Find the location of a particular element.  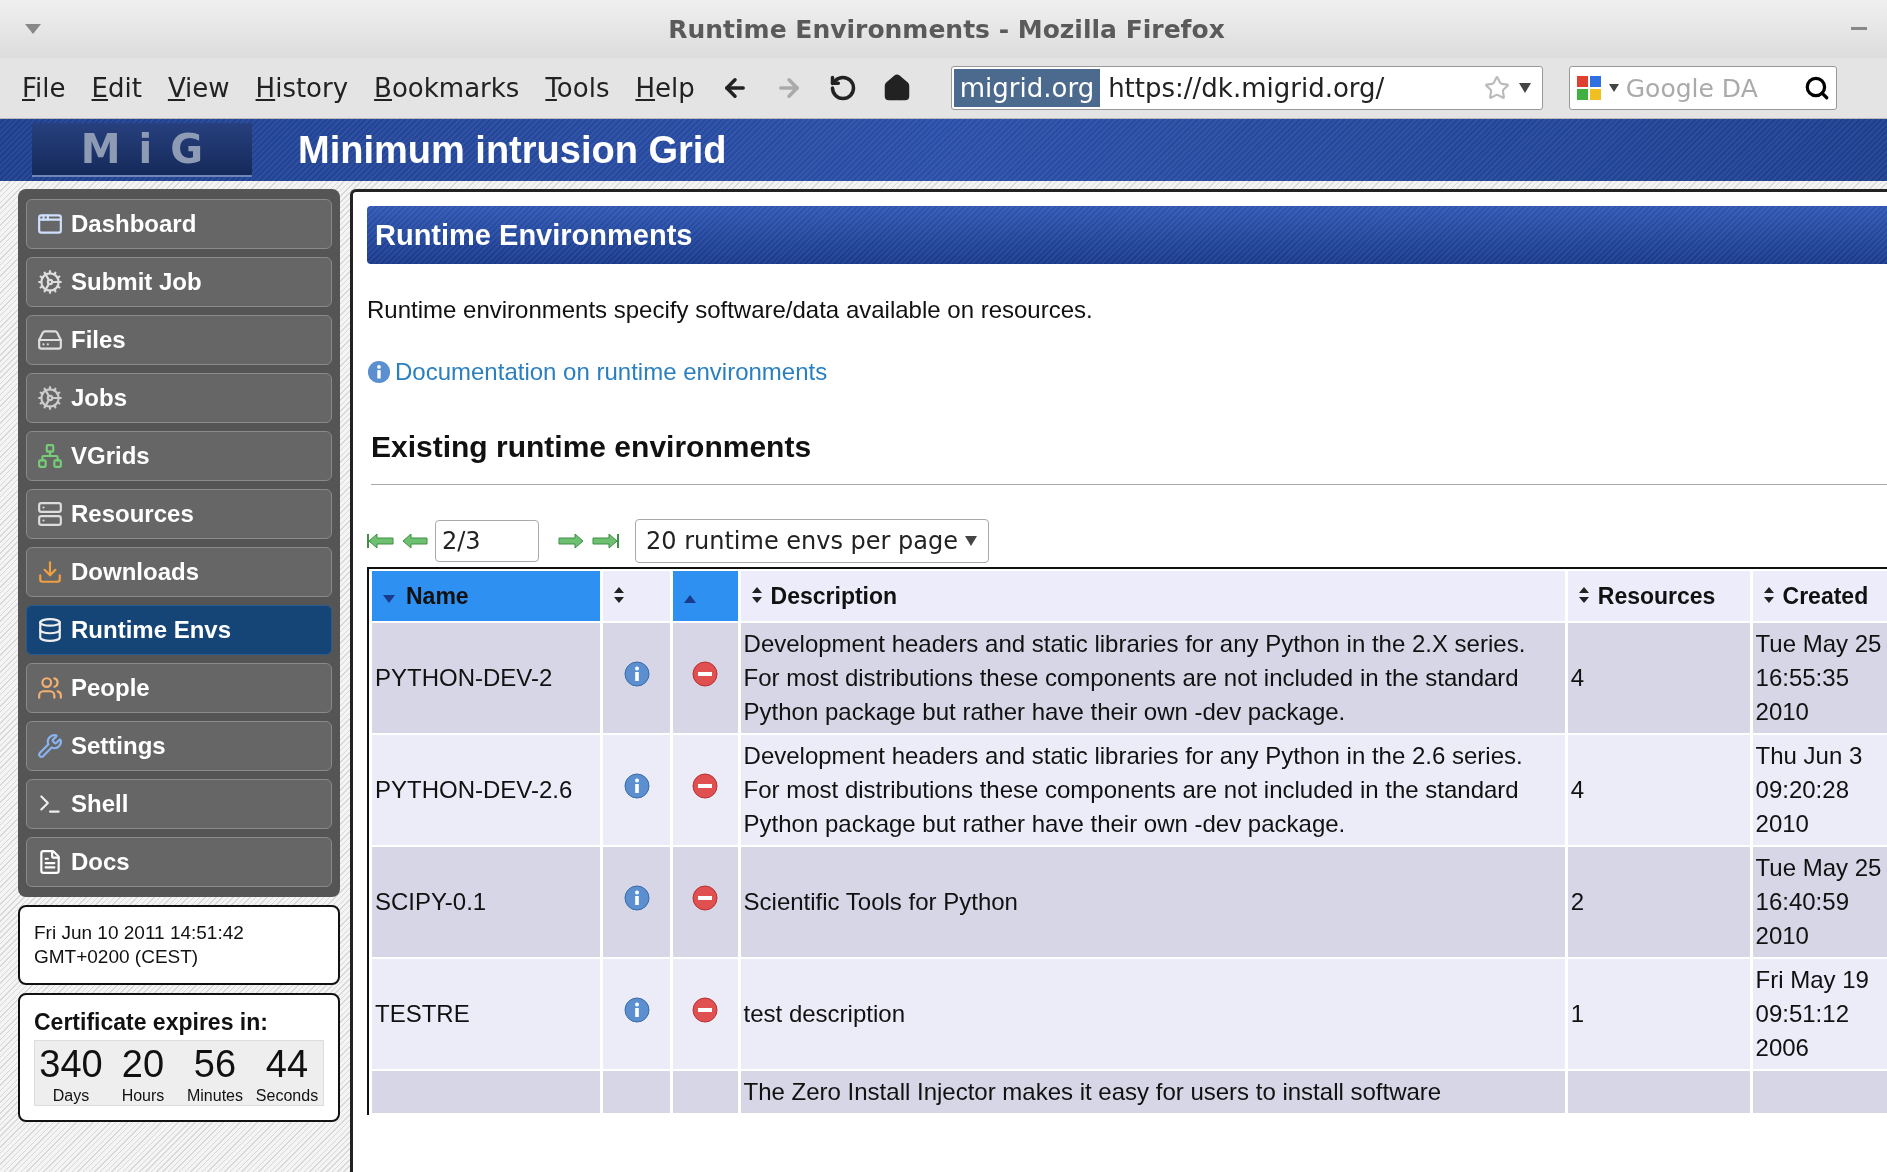

intro-text: Runtime environments specify software/data available on resources. is located at coordinates (730, 310).